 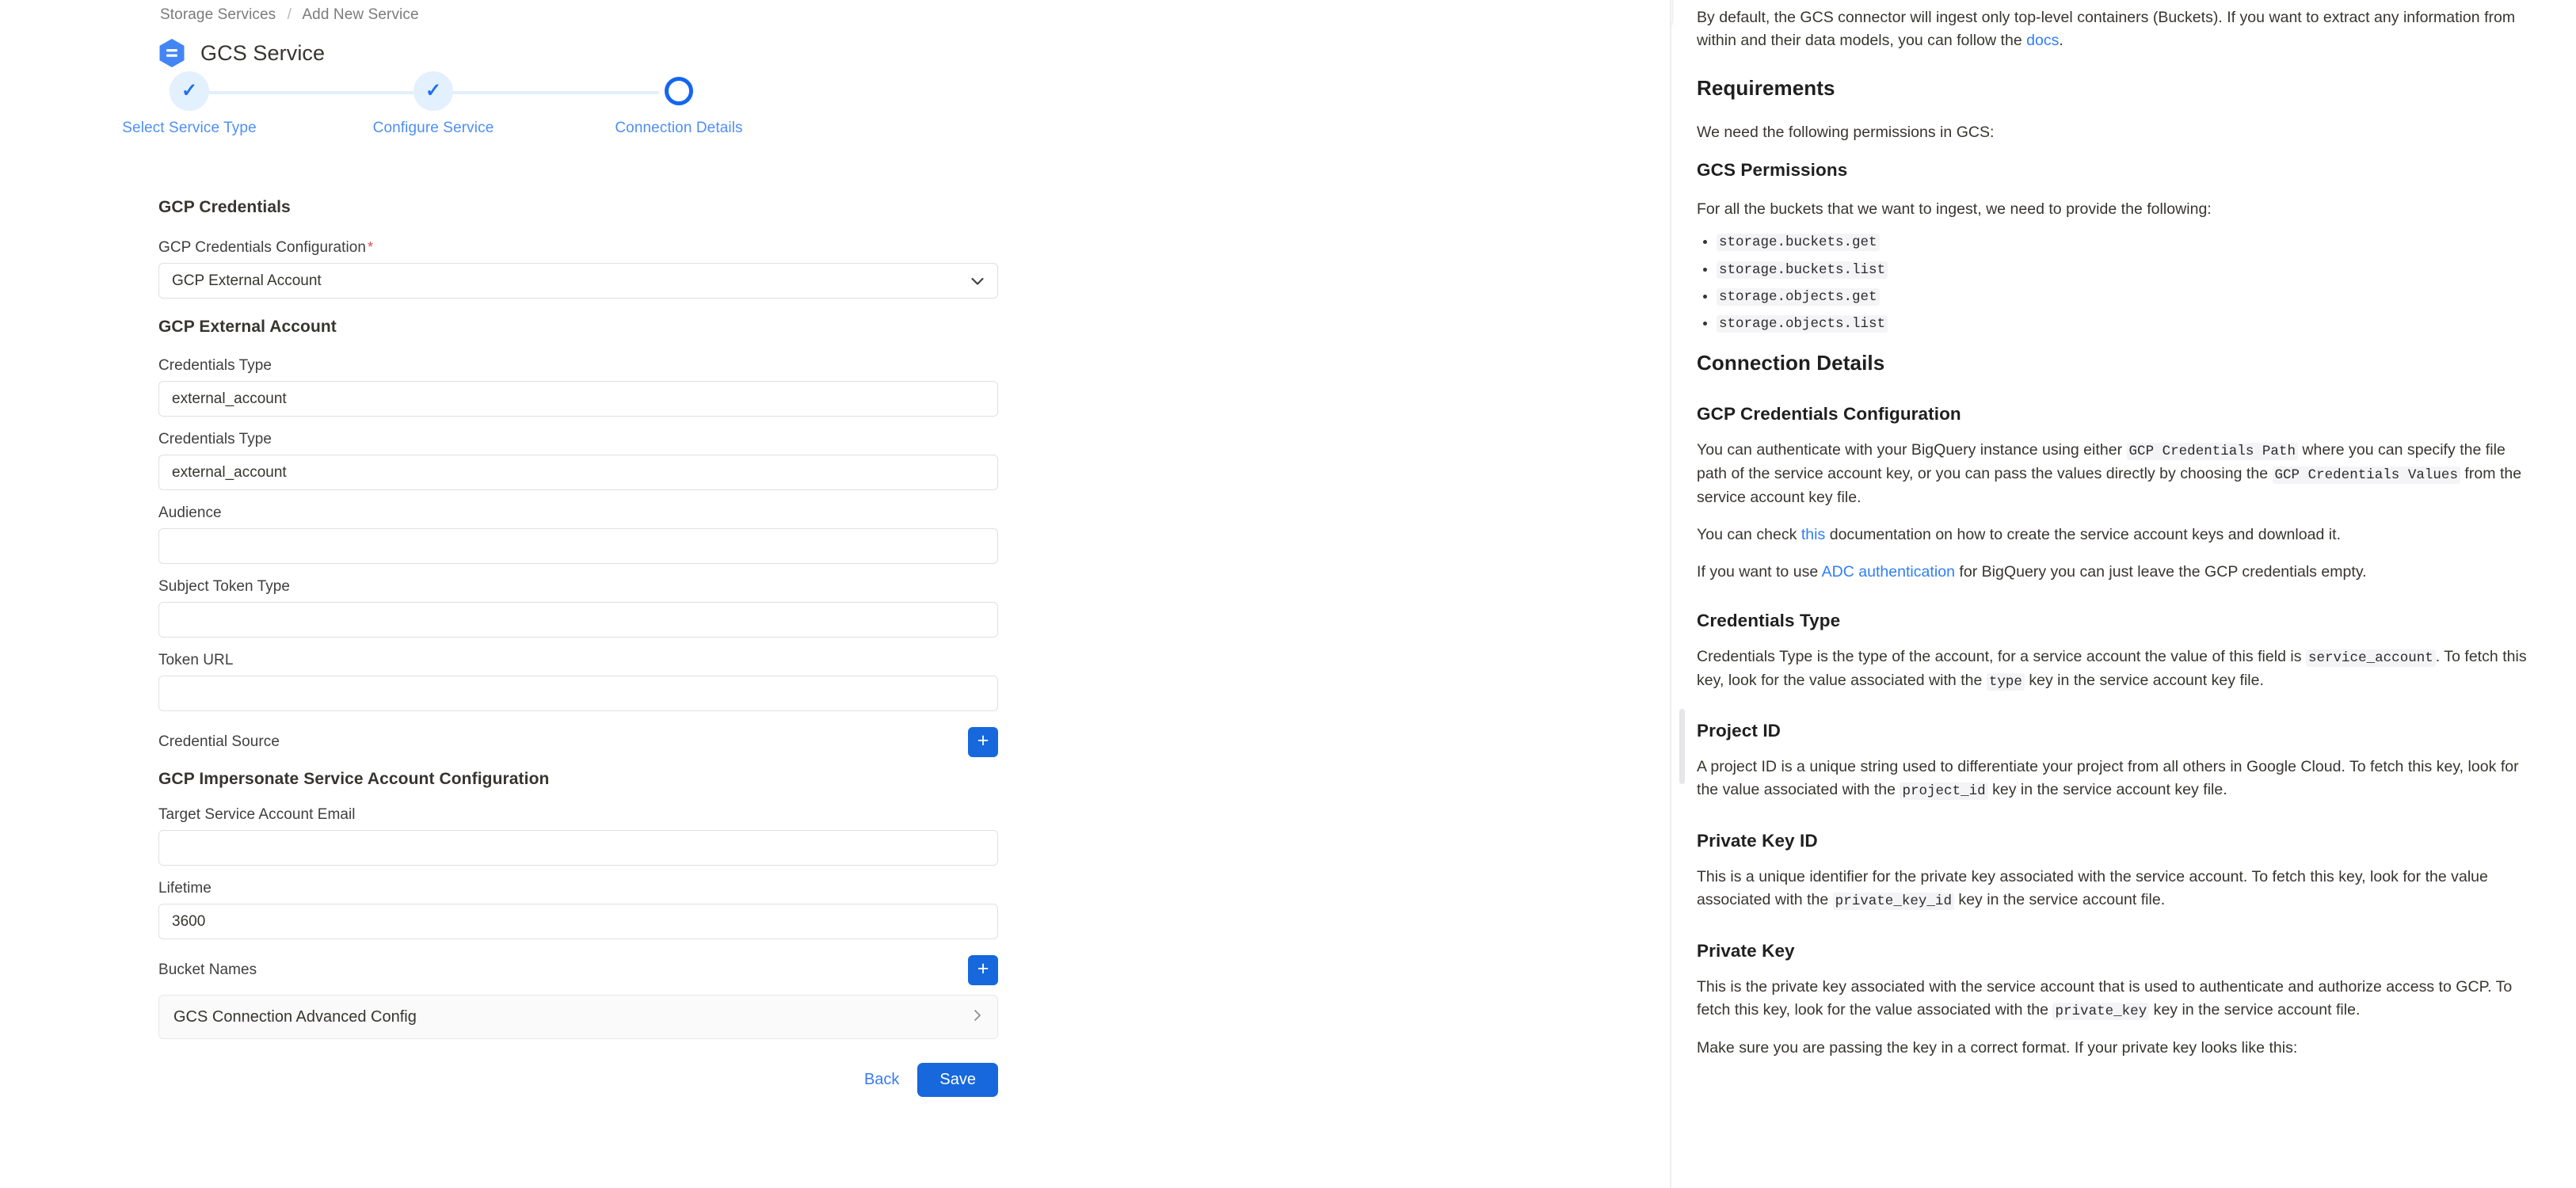 What do you see at coordinates (218, 14) in the screenshot?
I see `breadcrumb-parent-link: Storage Services` at bounding box center [218, 14].